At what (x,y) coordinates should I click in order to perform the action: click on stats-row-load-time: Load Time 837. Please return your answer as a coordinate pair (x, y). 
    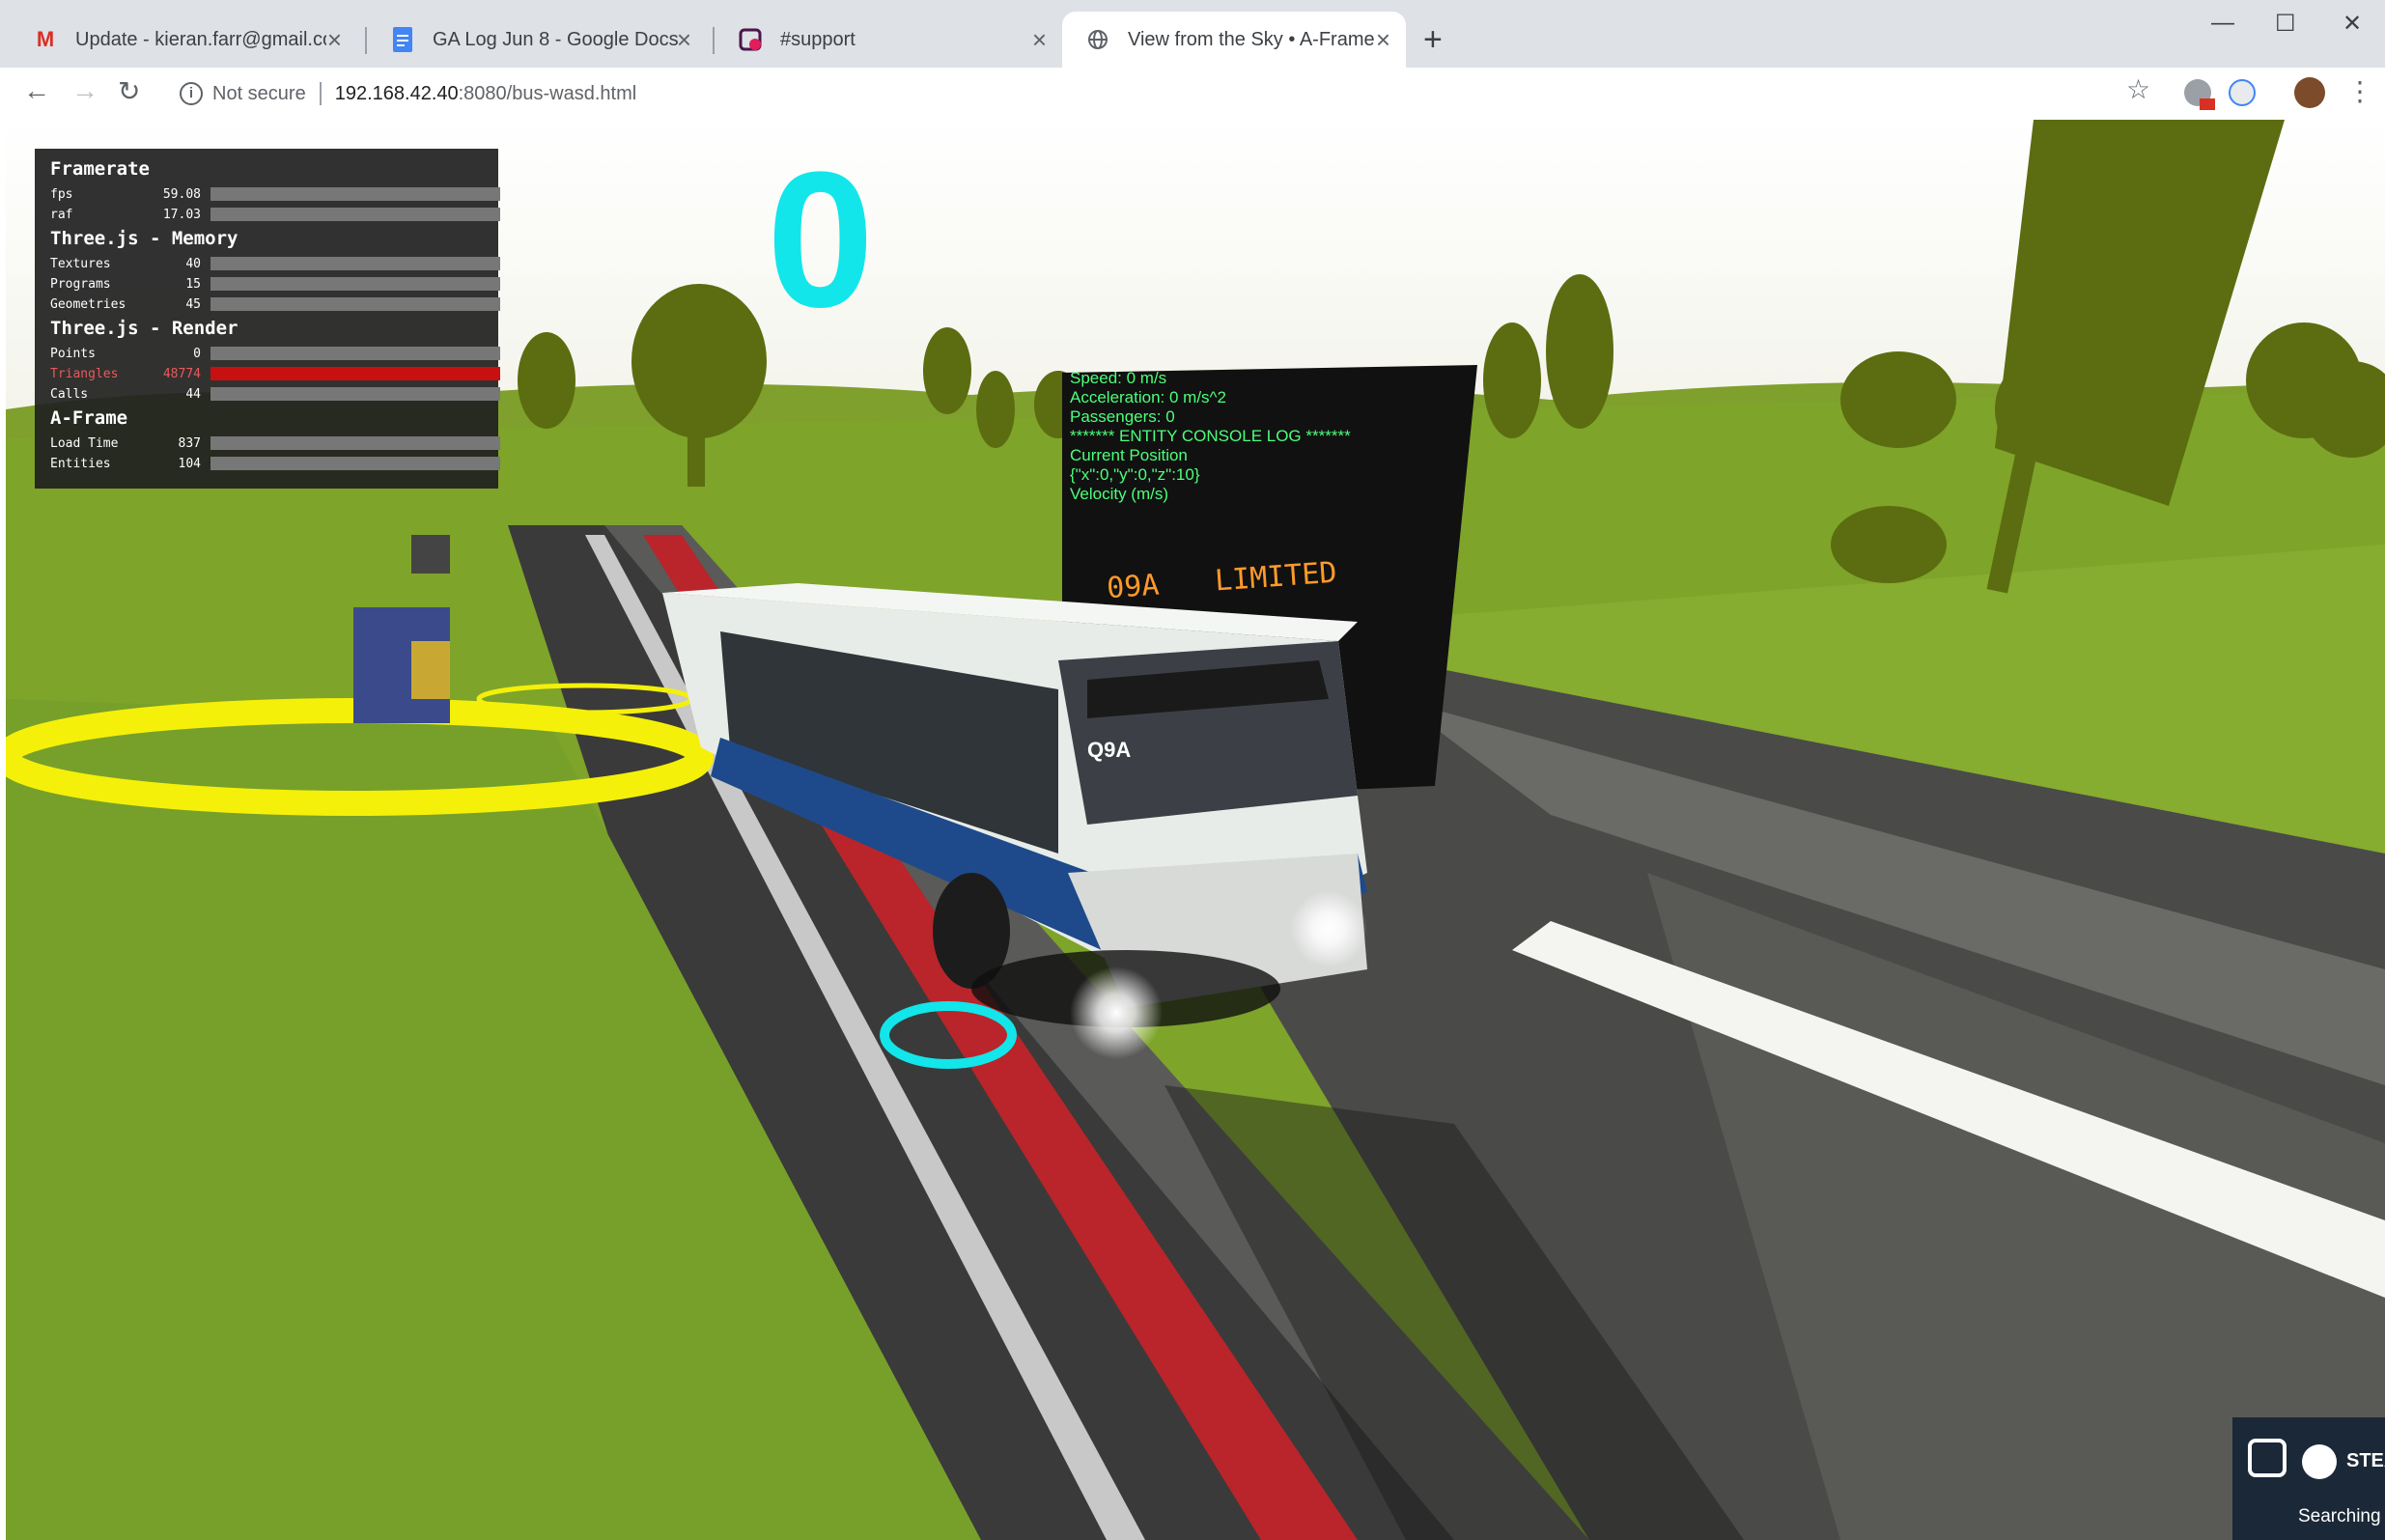
    Looking at the image, I should click on (275, 444).